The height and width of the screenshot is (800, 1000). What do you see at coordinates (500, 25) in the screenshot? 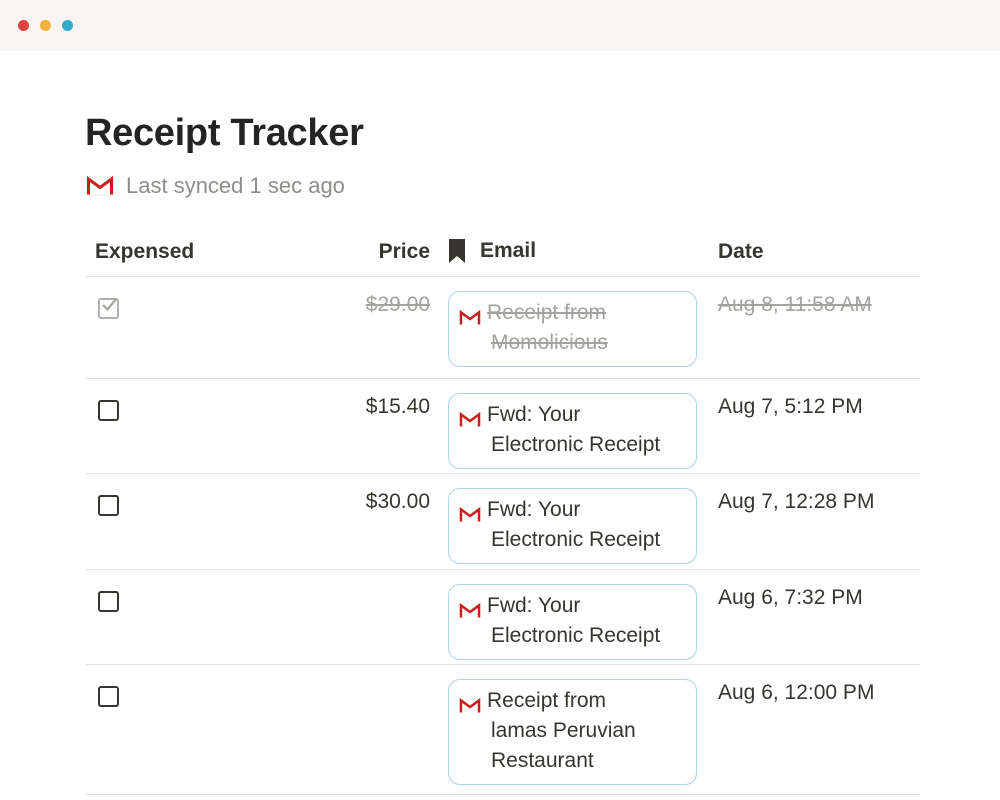
I see `window-titlebar` at bounding box center [500, 25].